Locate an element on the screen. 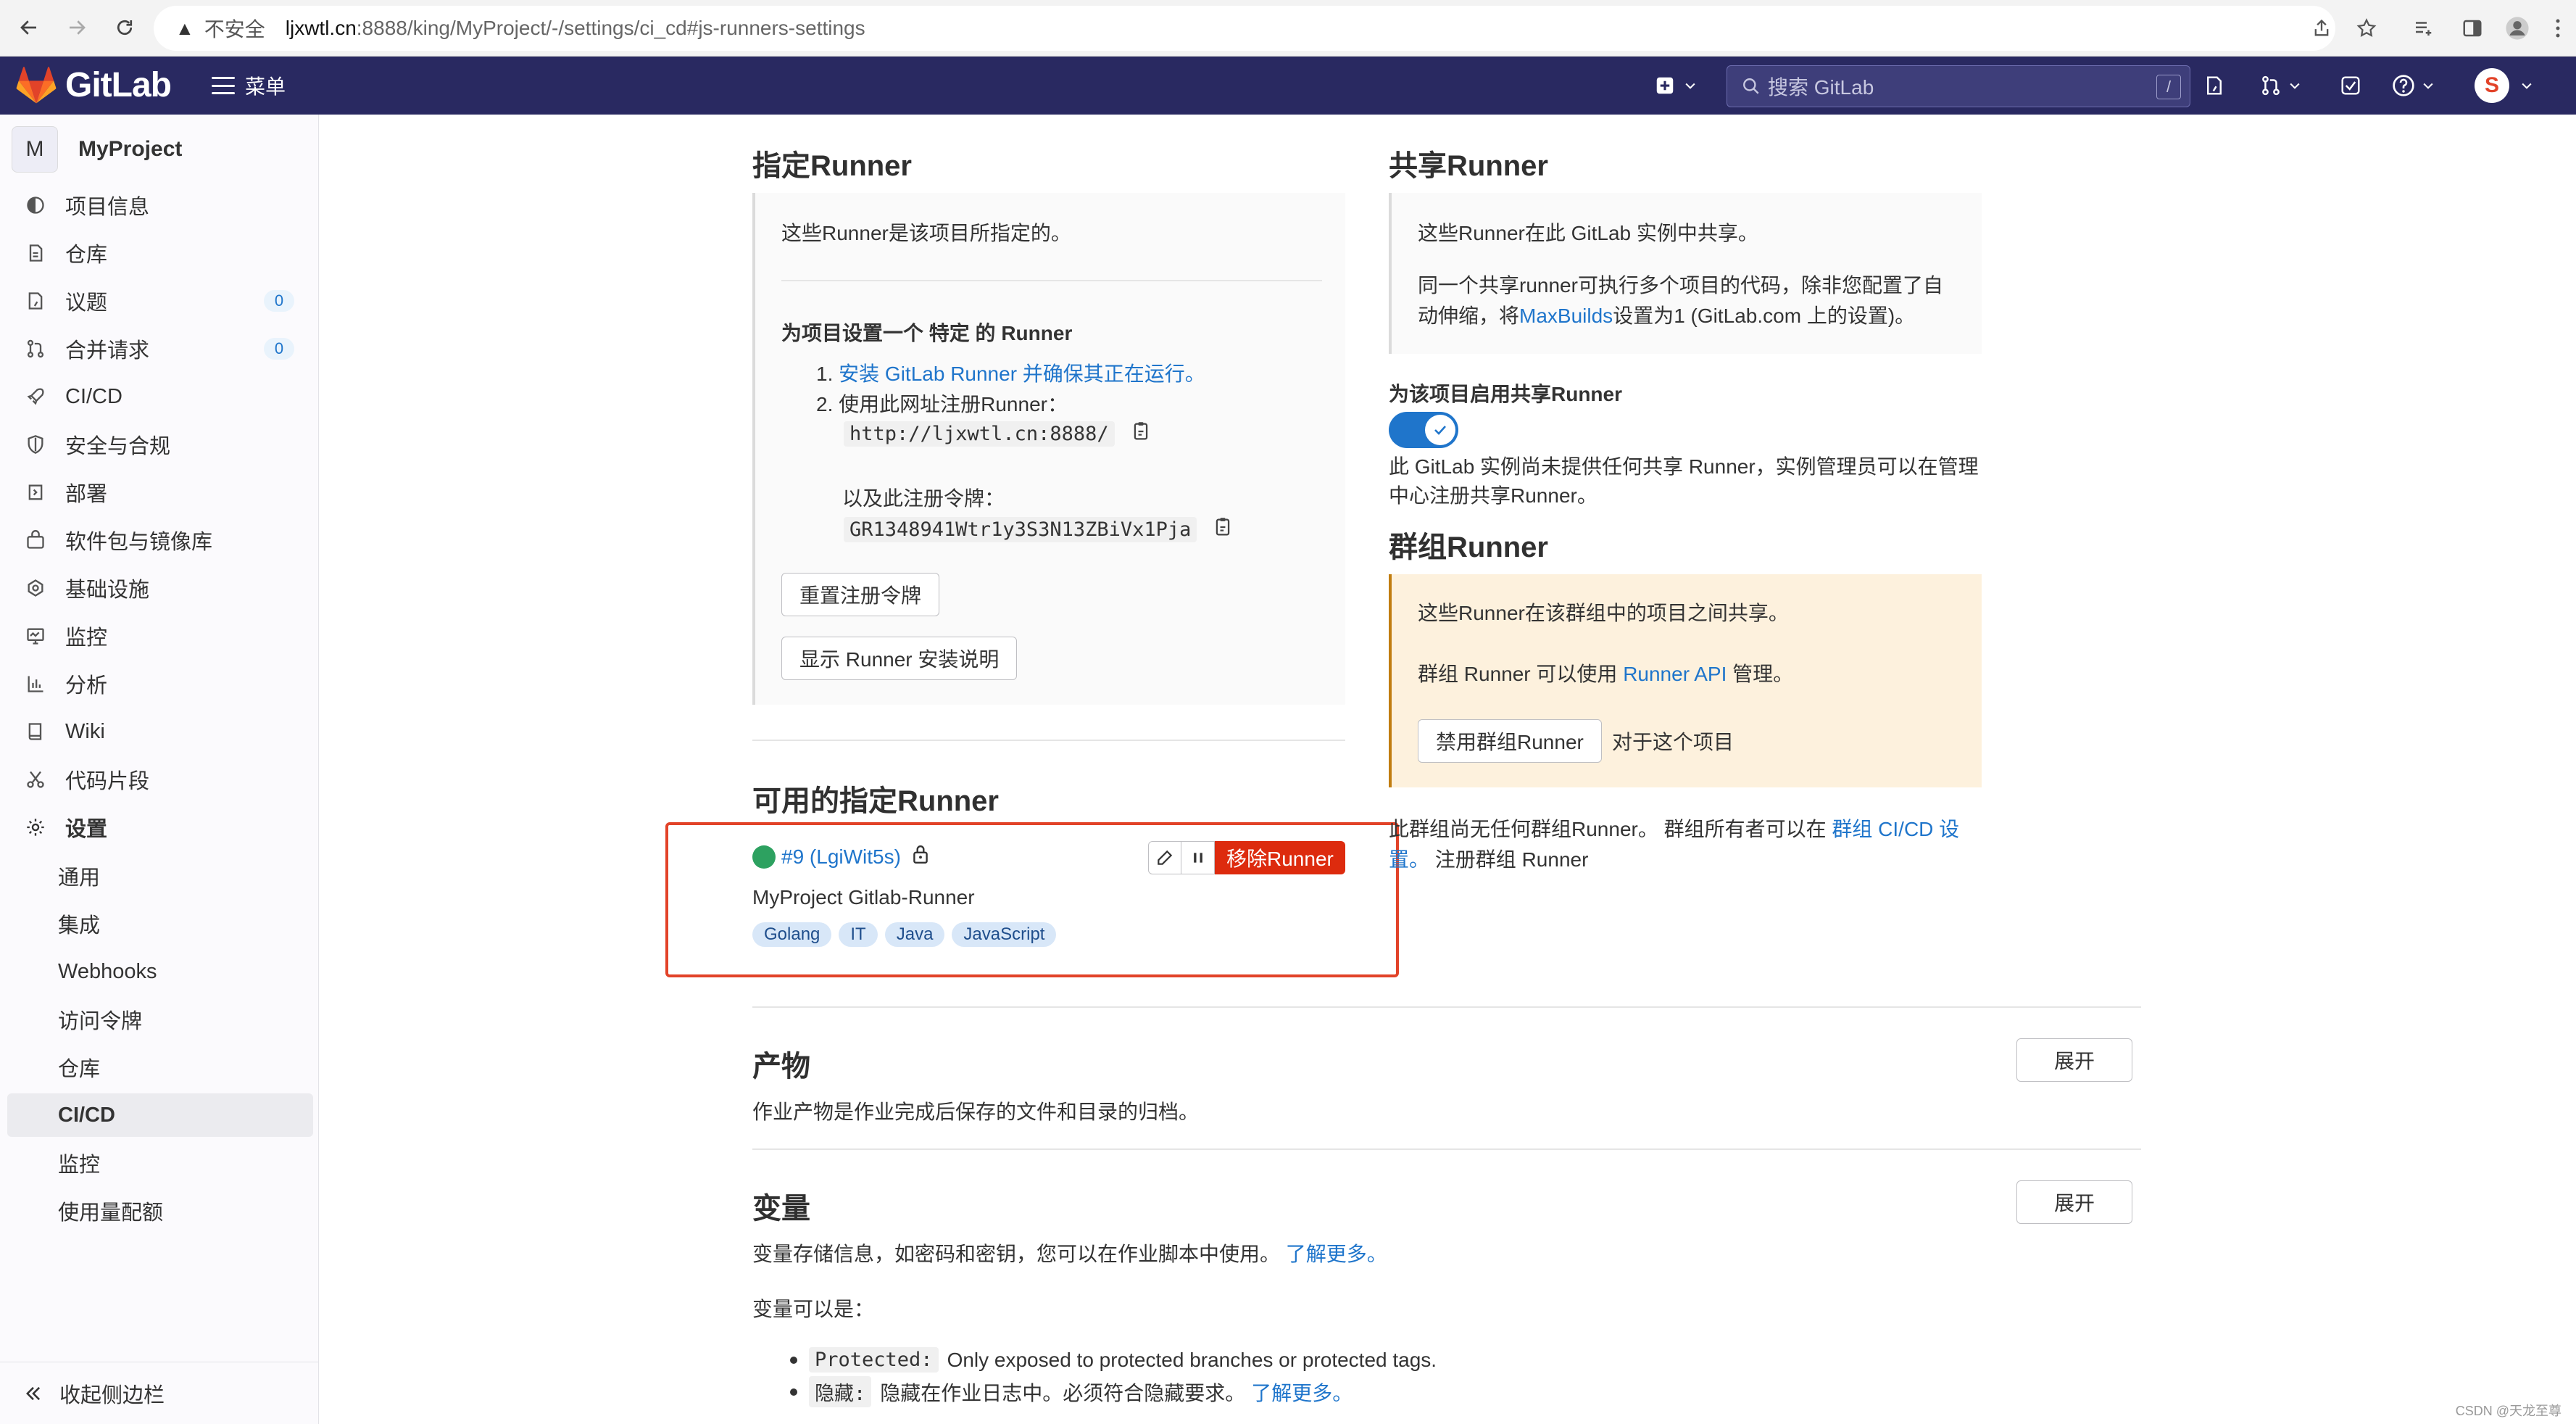  user-avatar: S is located at coordinates (2492, 85).